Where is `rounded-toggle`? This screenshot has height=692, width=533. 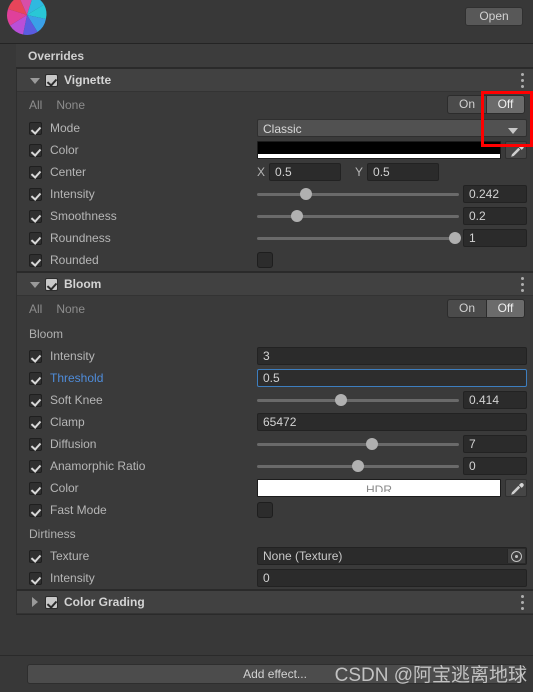
rounded-toggle is located at coordinates (265, 260).